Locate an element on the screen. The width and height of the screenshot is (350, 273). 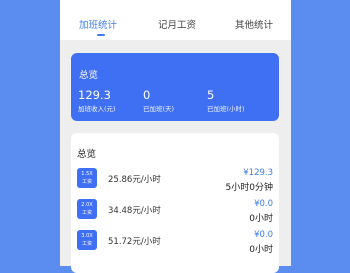
summary-card: 总览 129.3 加班收入(元) 0 已加班(天) 5 已加班(小时) is located at coordinates (175, 87).